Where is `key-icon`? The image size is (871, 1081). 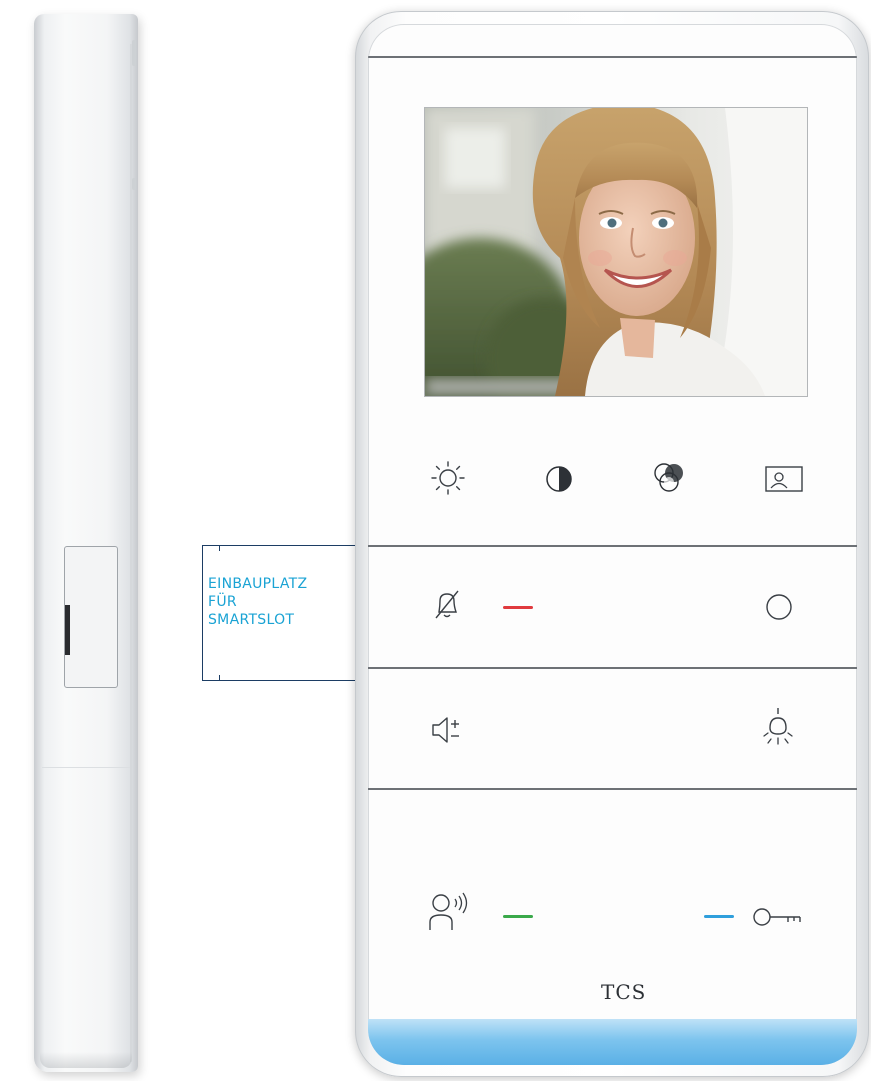 key-icon is located at coordinates (778, 917).